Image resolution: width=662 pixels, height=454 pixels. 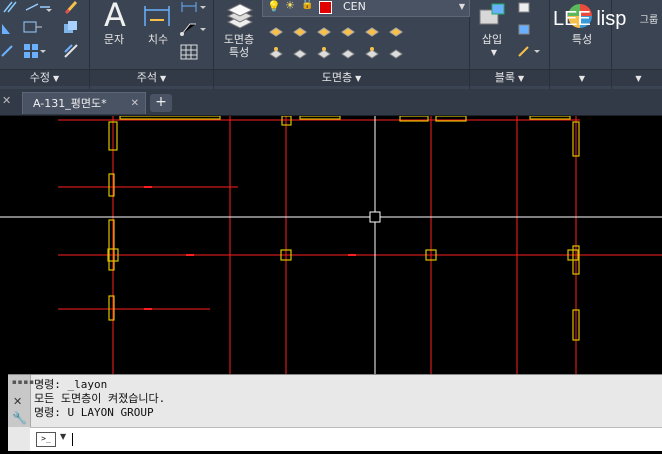 I want to click on array-icon, so click(x=34, y=51).